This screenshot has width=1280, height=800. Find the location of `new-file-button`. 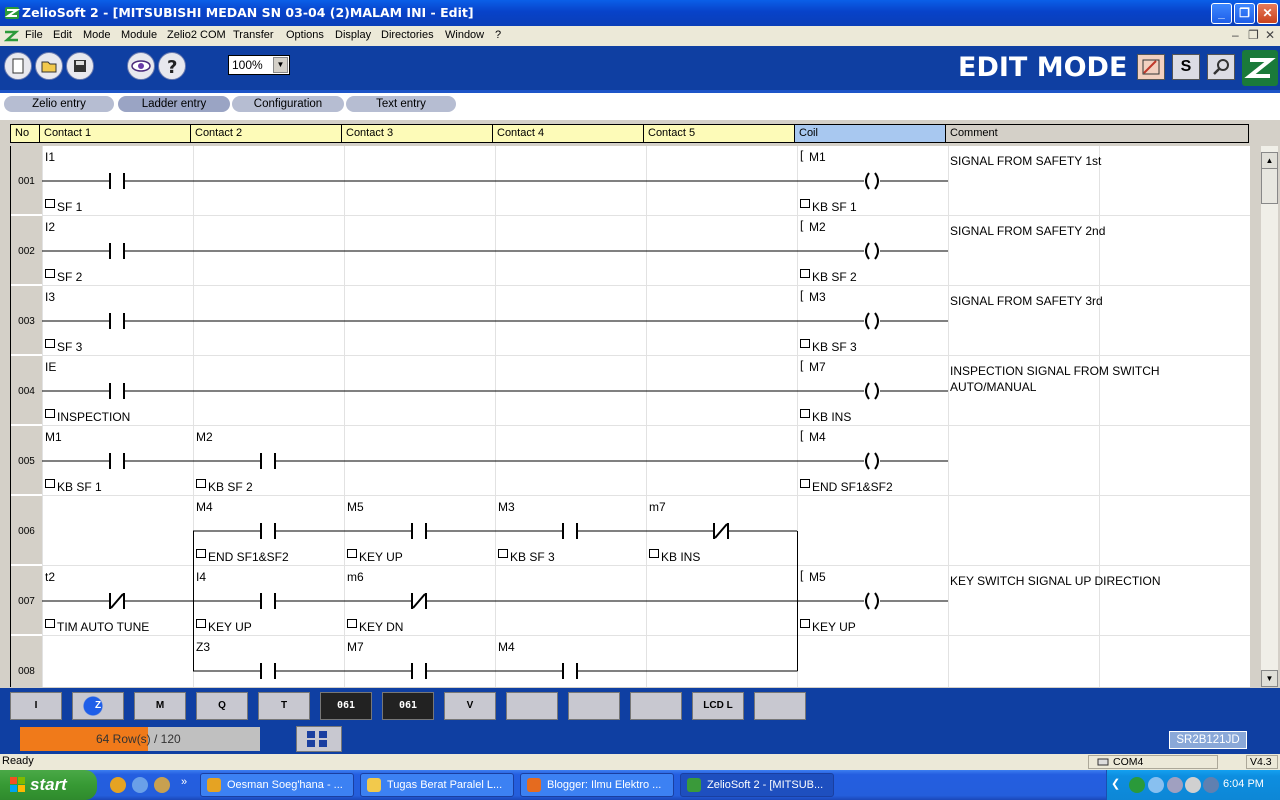

new-file-button is located at coordinates (18, 66).